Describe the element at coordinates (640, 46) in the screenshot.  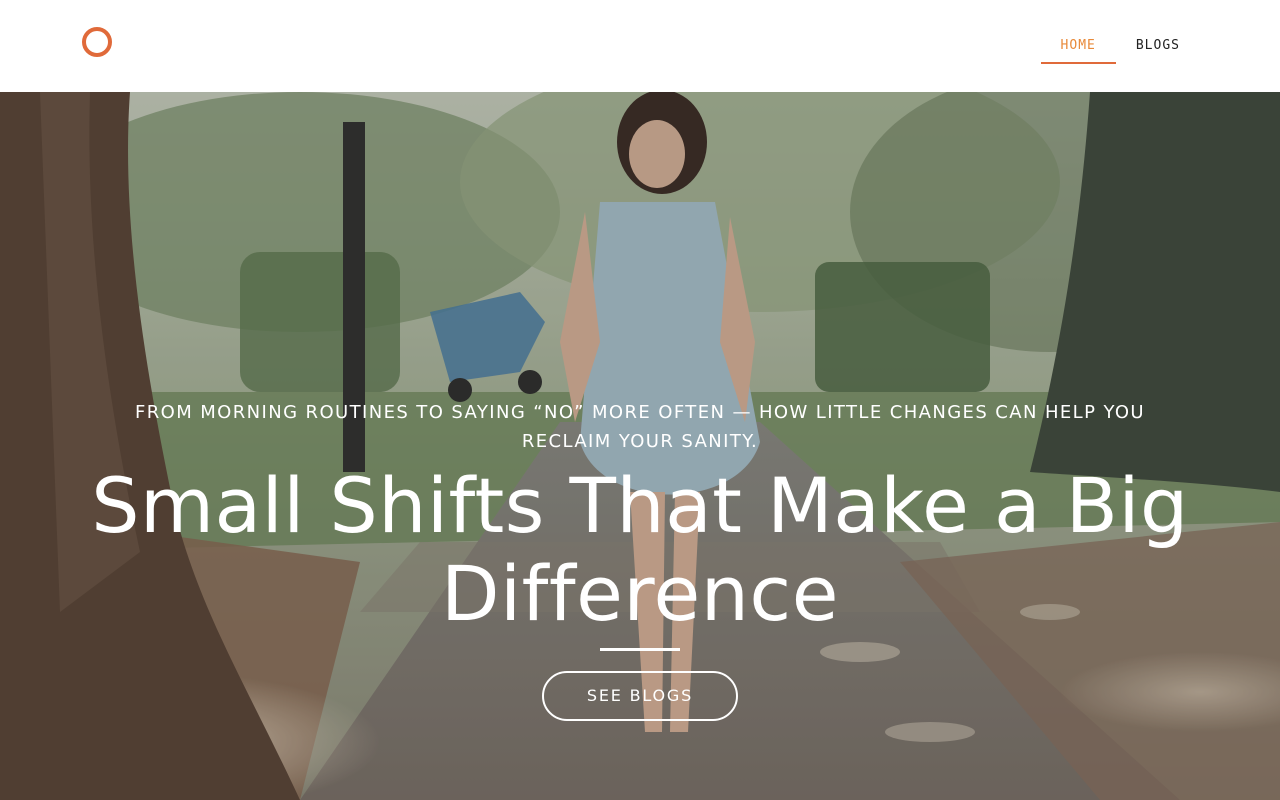
I see `site-header: HOME BLOGS` at that location.